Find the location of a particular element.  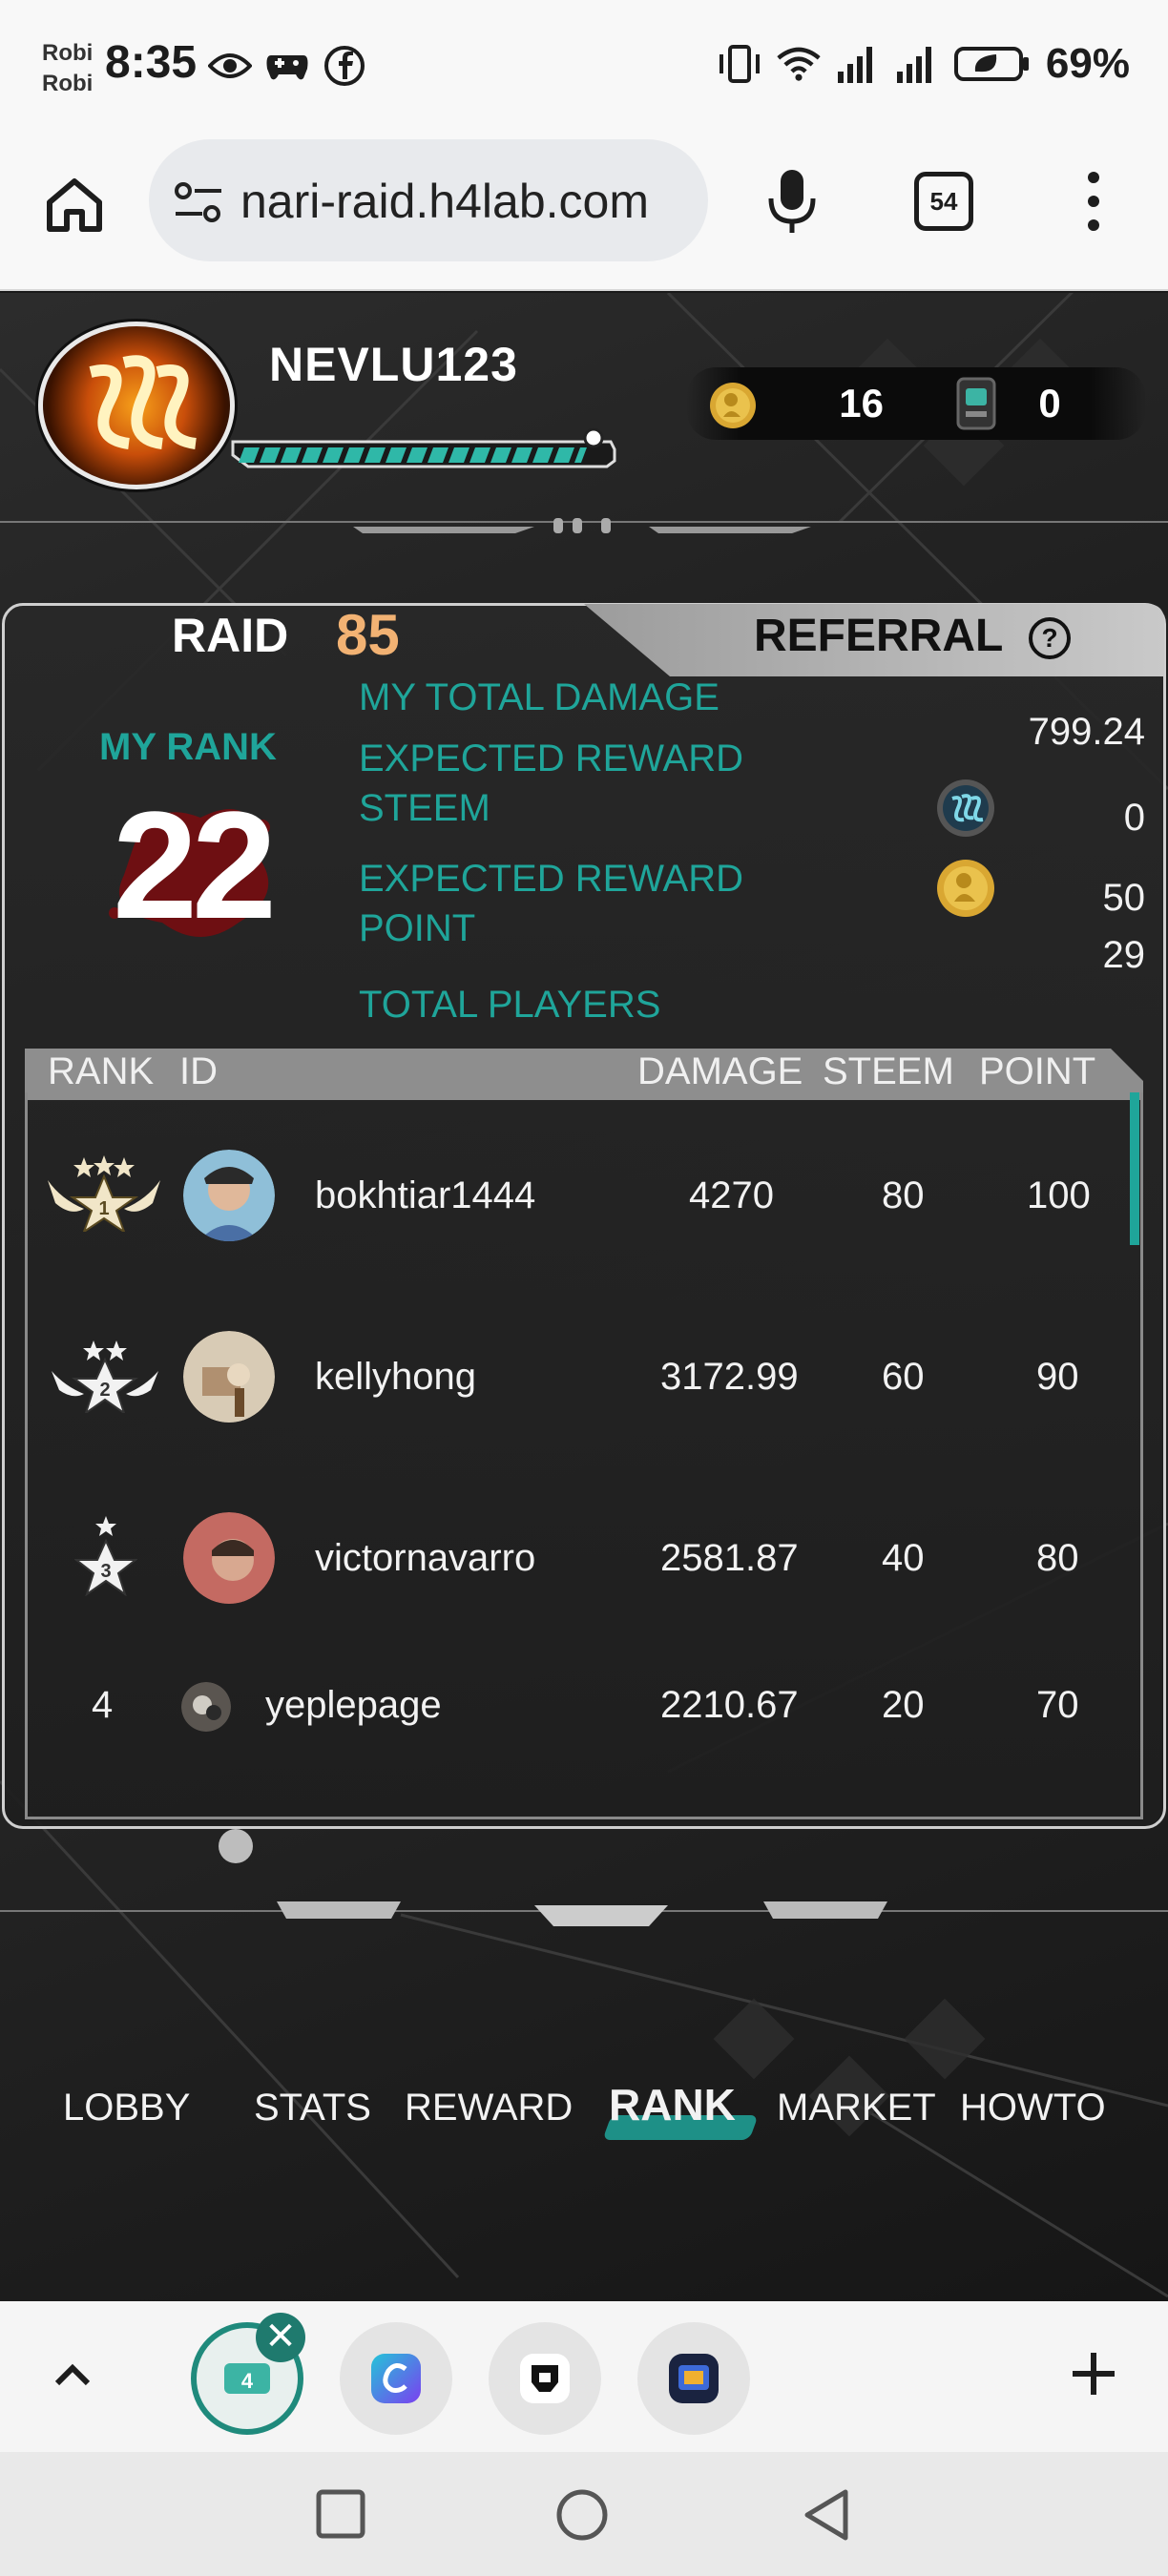

damage-cell: 2210.67 is located at coordinates (729, 1705).